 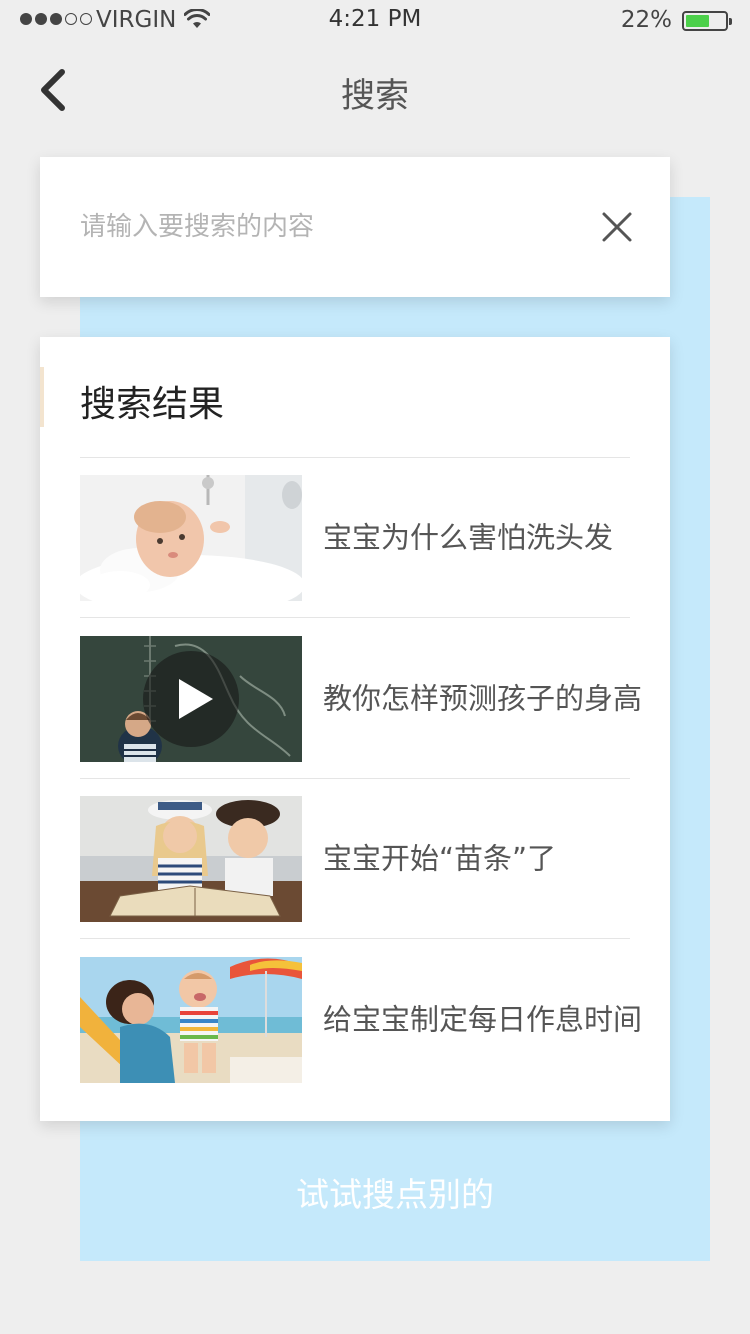 I want to click on clear-search-button, so click(x=617, y=227).